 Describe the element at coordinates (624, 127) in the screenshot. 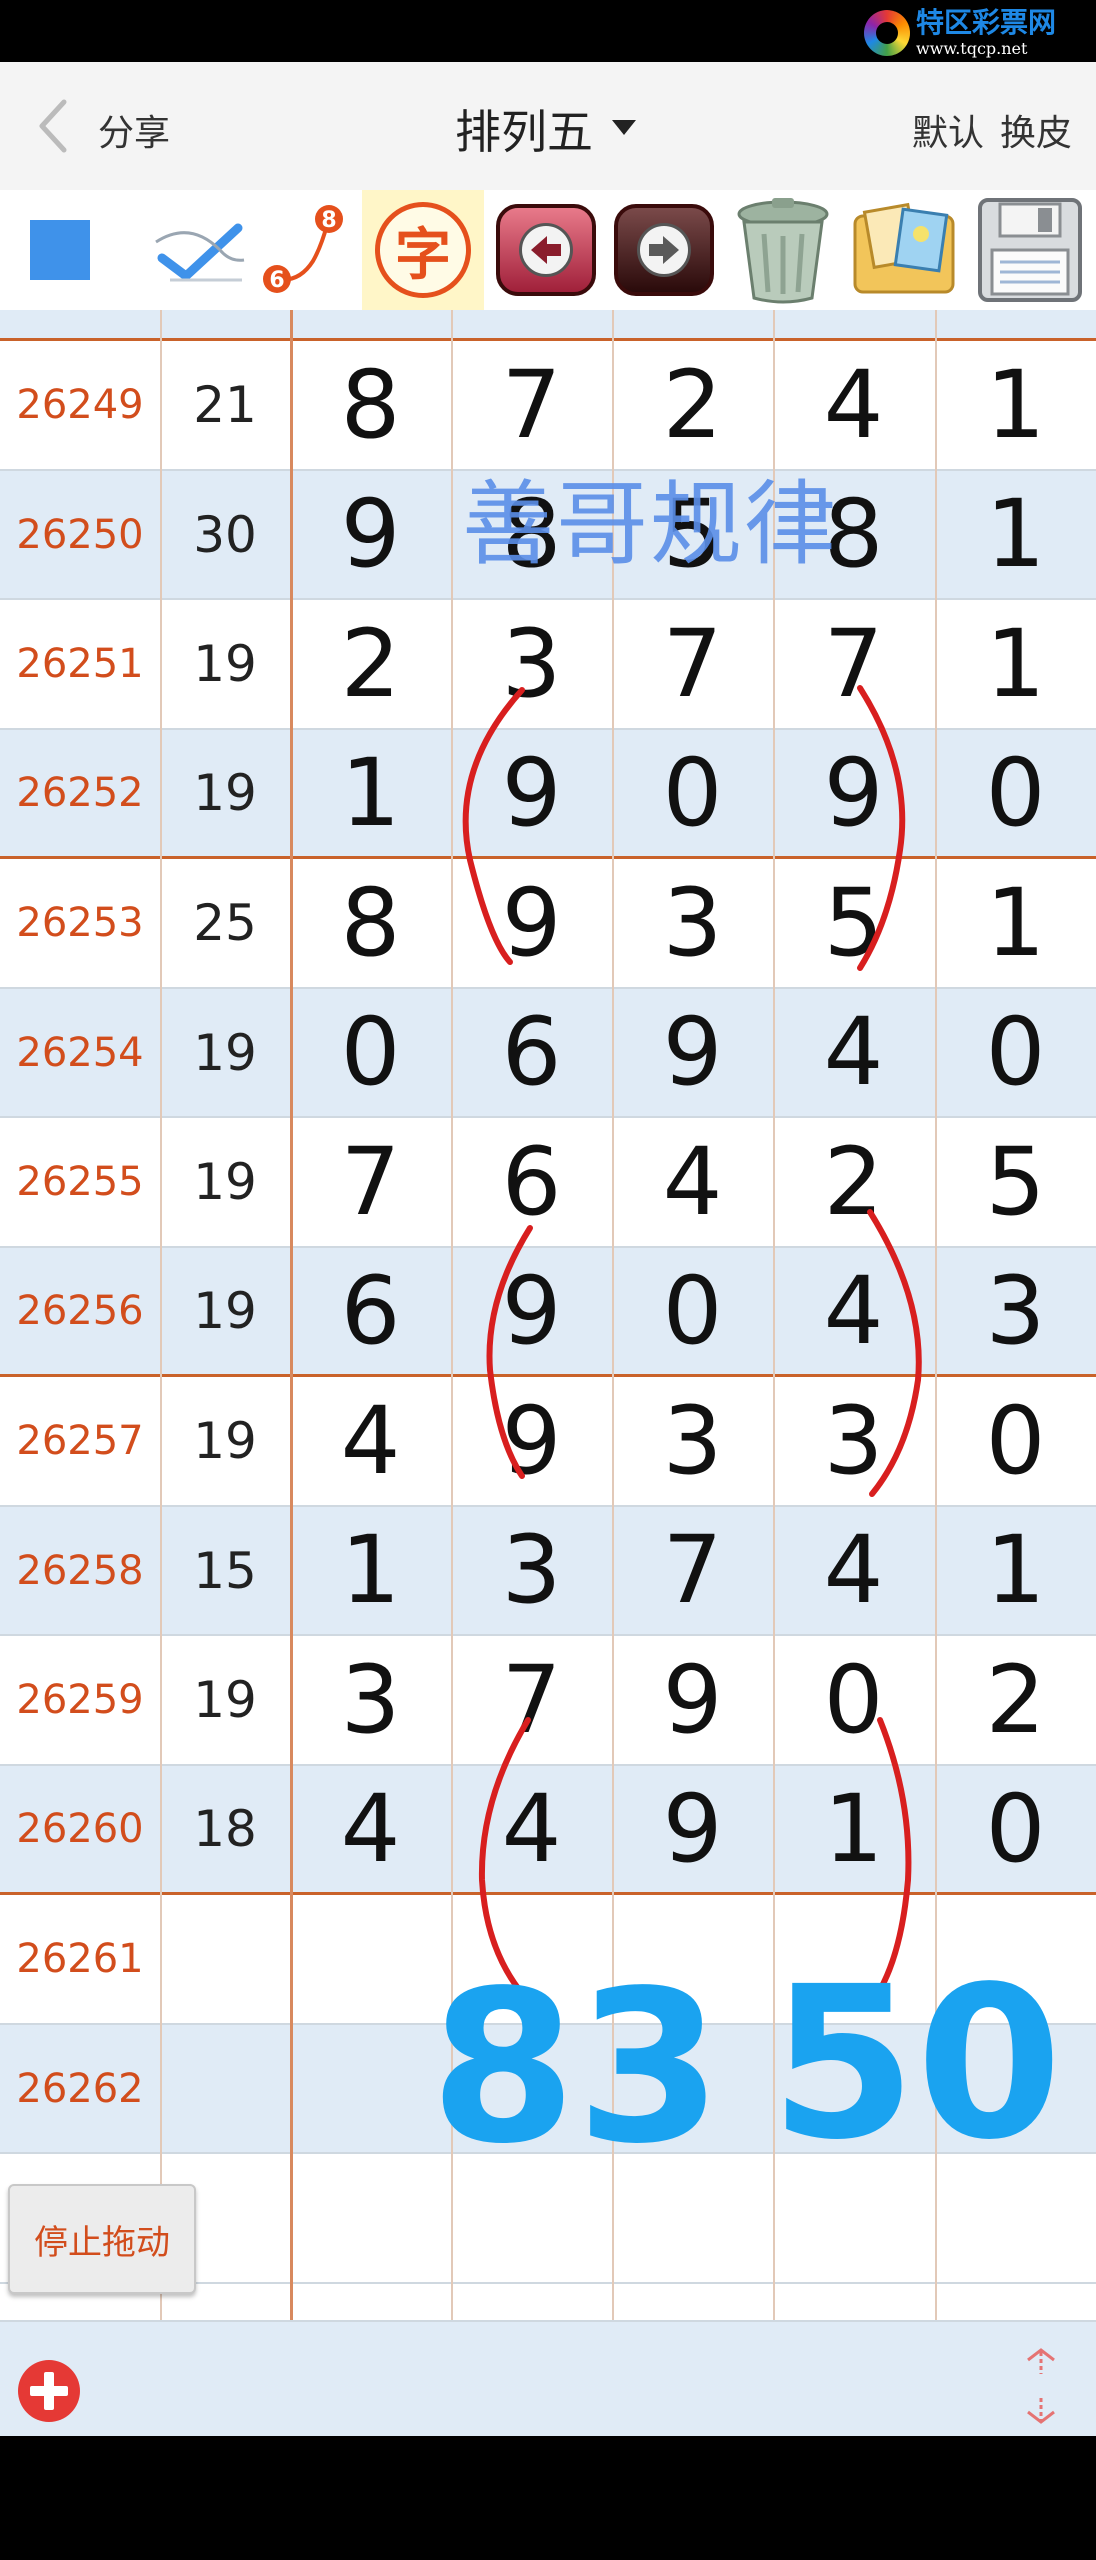

I see `title-dropdown-caret-icon` at that location.